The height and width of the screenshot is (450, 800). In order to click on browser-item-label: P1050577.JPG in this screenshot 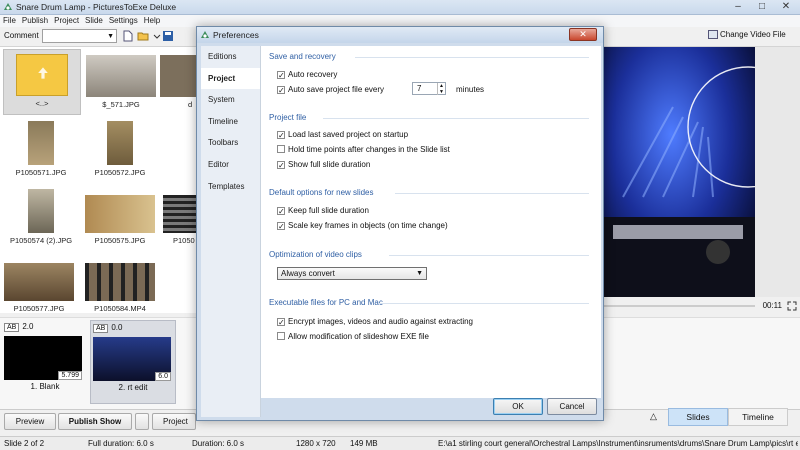, I will do `click(39, 308)`.